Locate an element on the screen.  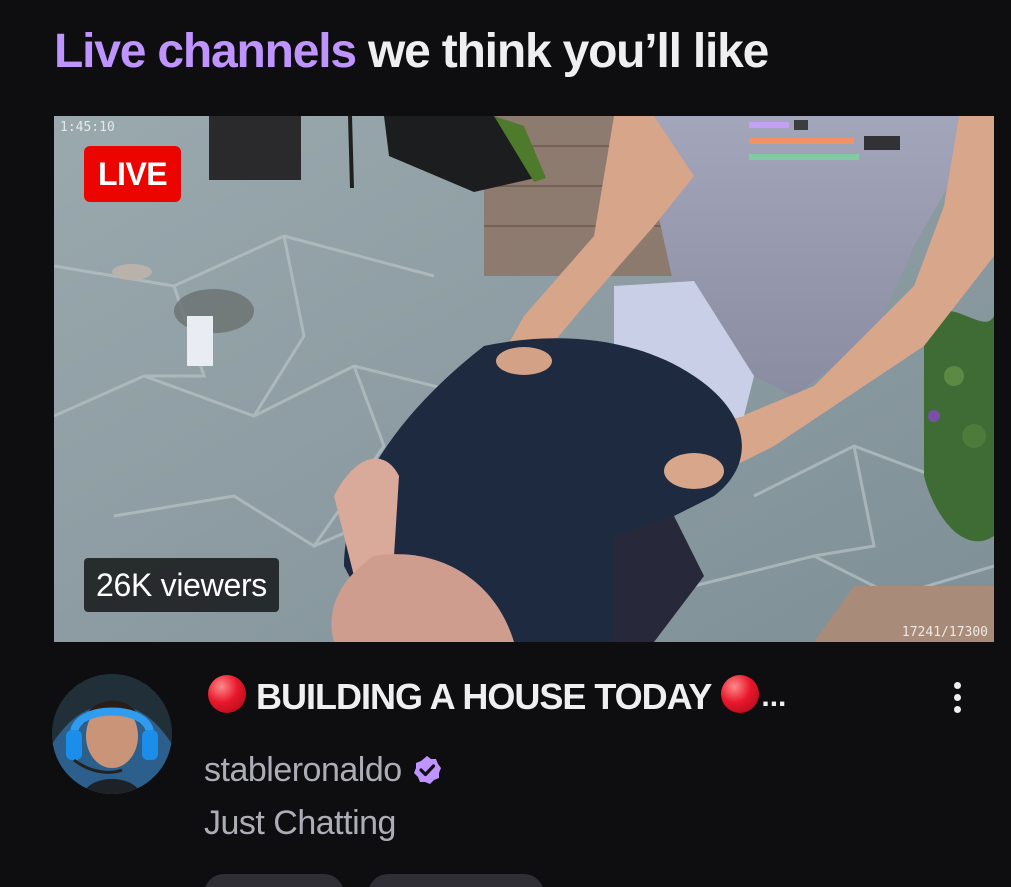
overlay-counter: 17241/17300 is located at coordinates (944, 632).